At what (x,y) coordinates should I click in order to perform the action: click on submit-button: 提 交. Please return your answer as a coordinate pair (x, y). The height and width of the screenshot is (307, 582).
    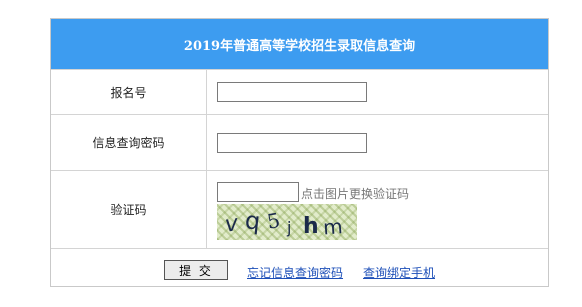
    Looking at the image, I should click on (196, 270).